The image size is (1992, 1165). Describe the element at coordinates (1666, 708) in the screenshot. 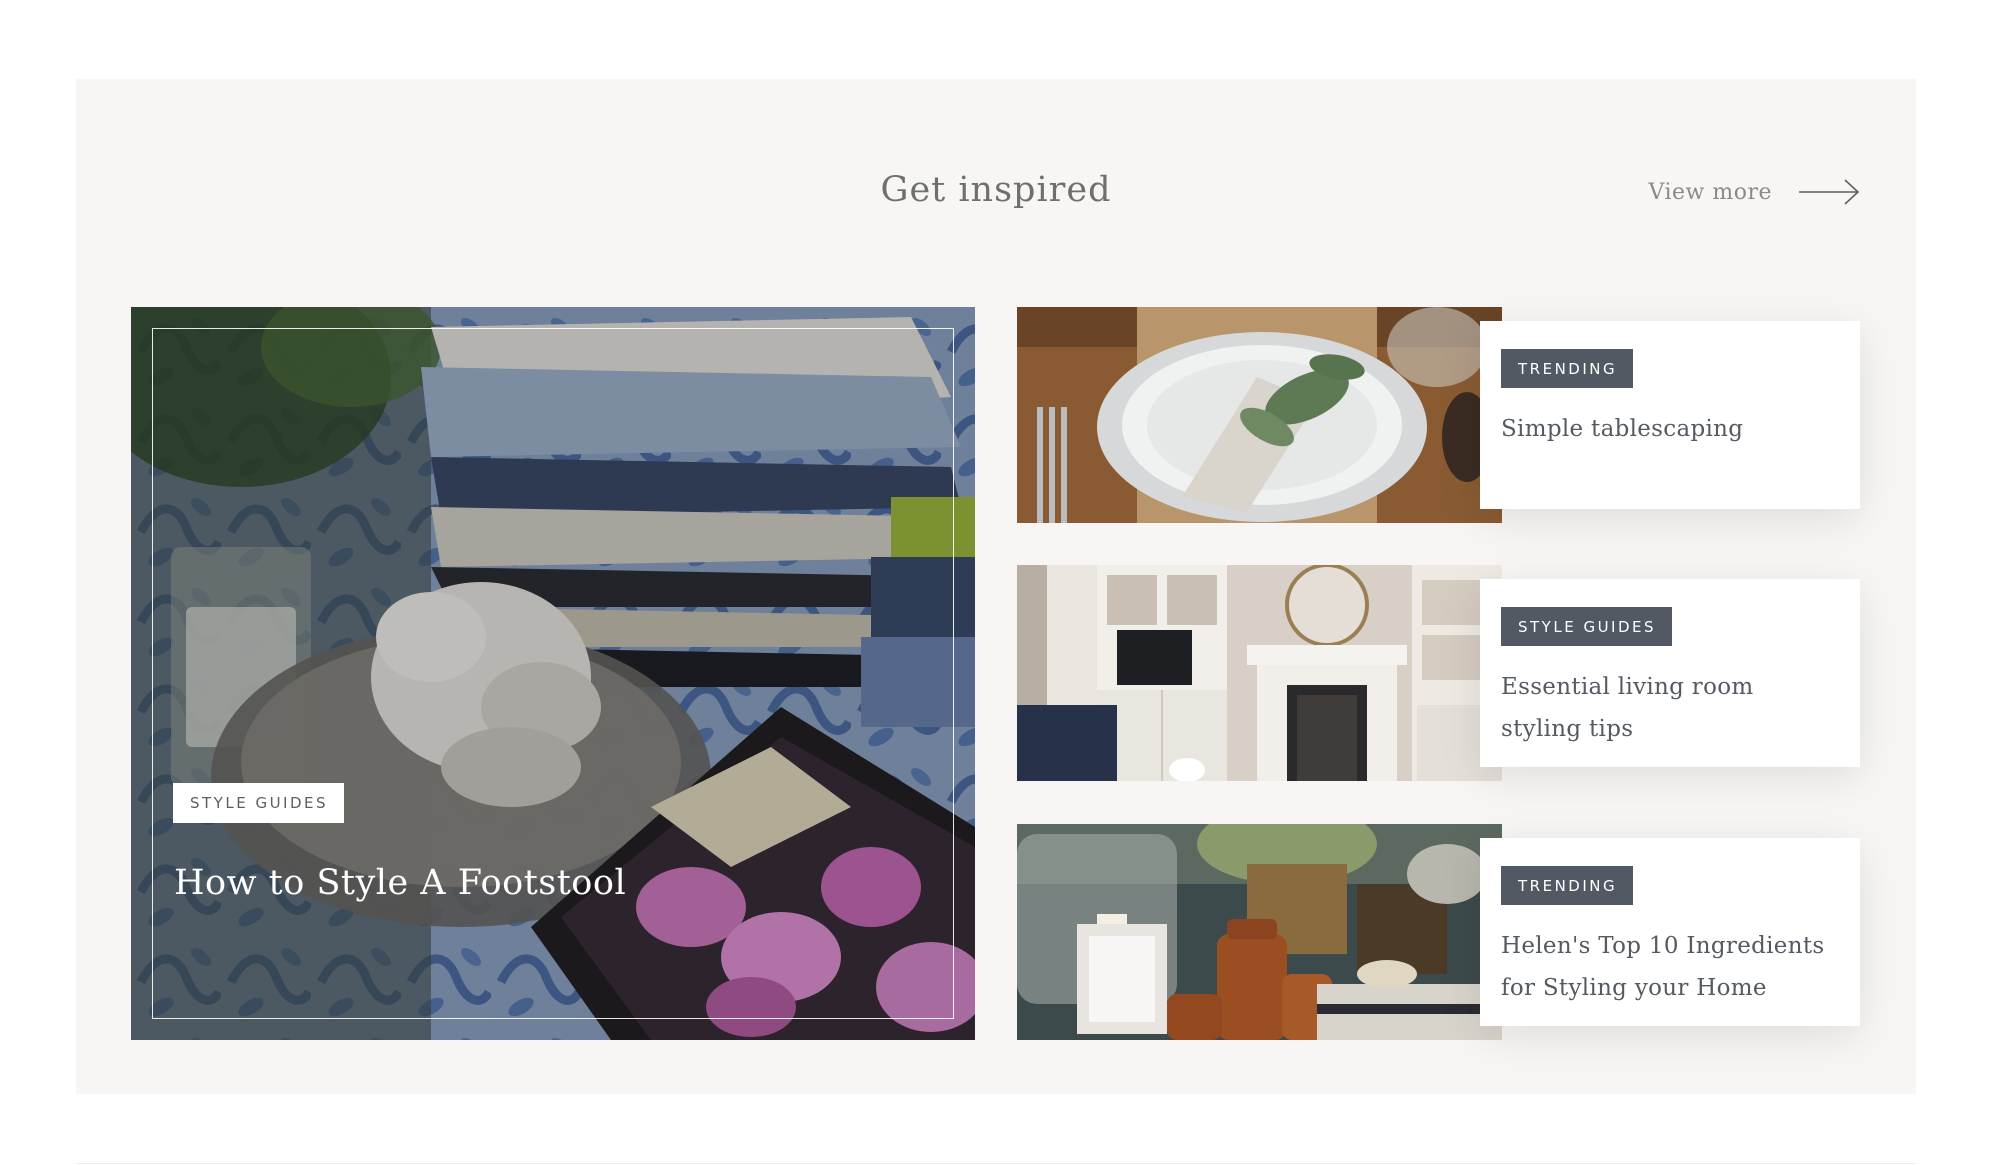

I see `article-title: Essential living room styling tips` at that location.